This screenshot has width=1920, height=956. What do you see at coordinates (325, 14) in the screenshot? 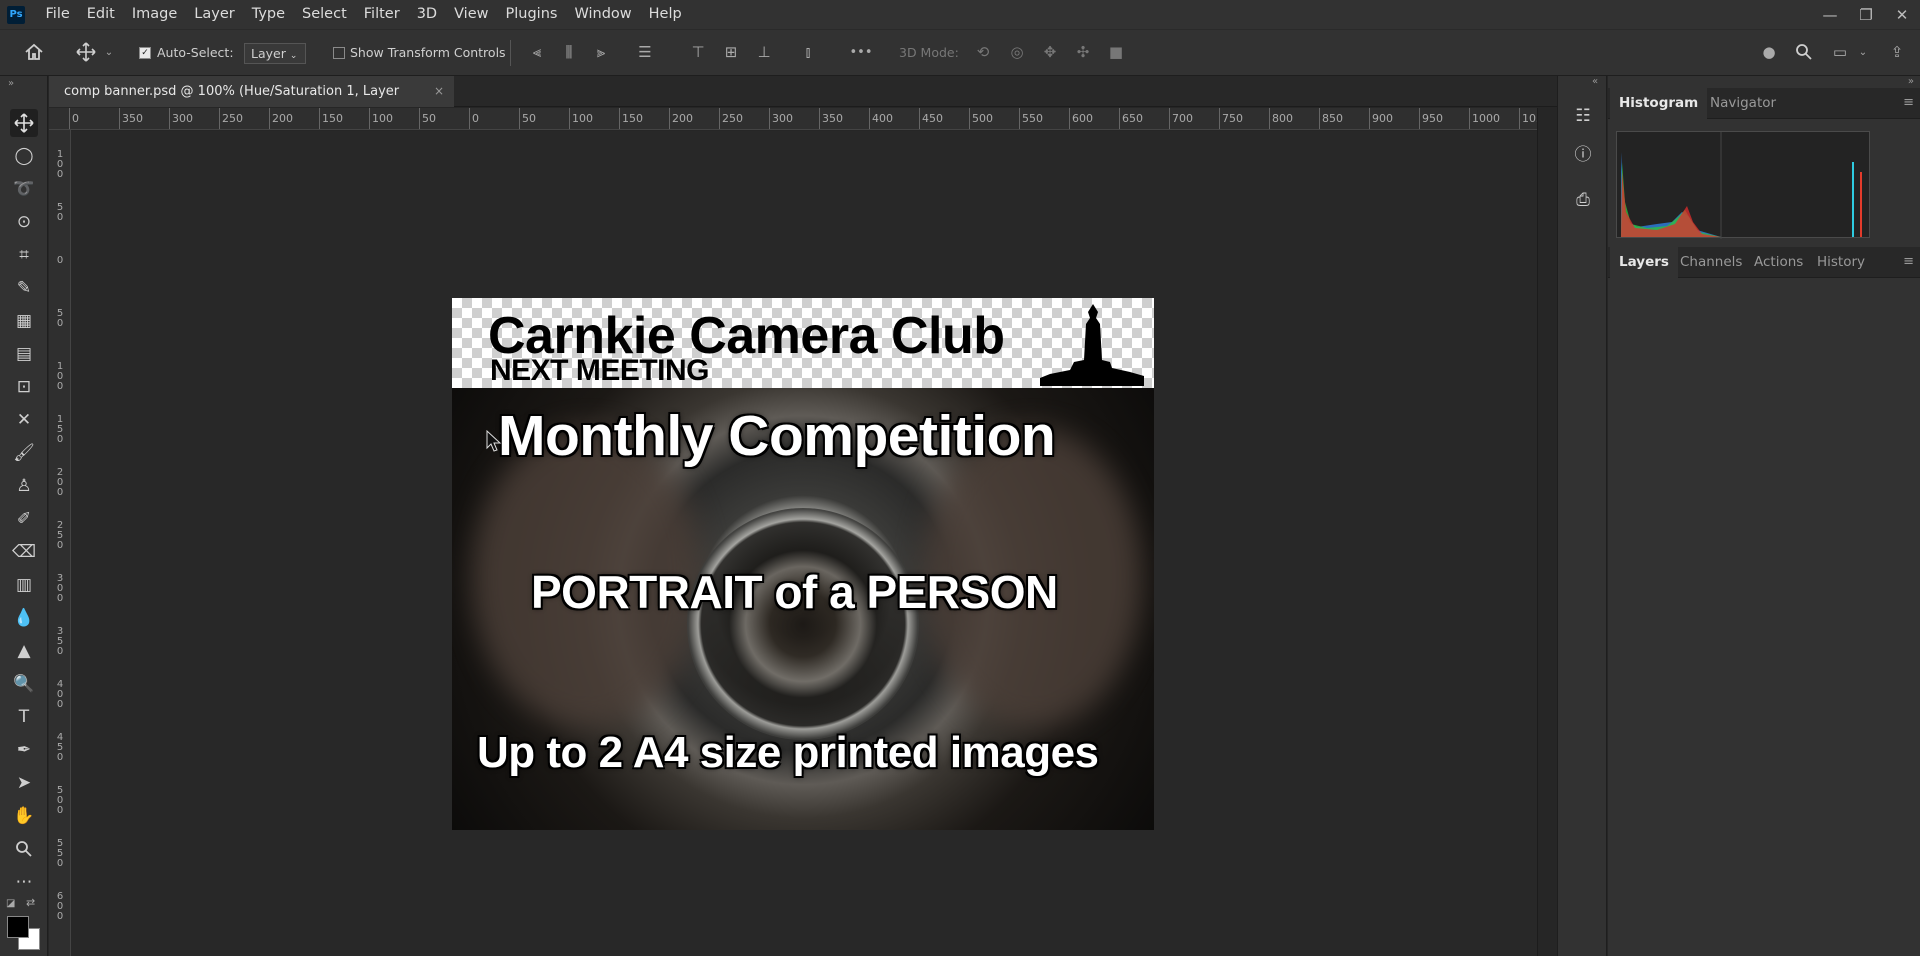
I see `menu-select: Select` at bounding box center [325, 14].